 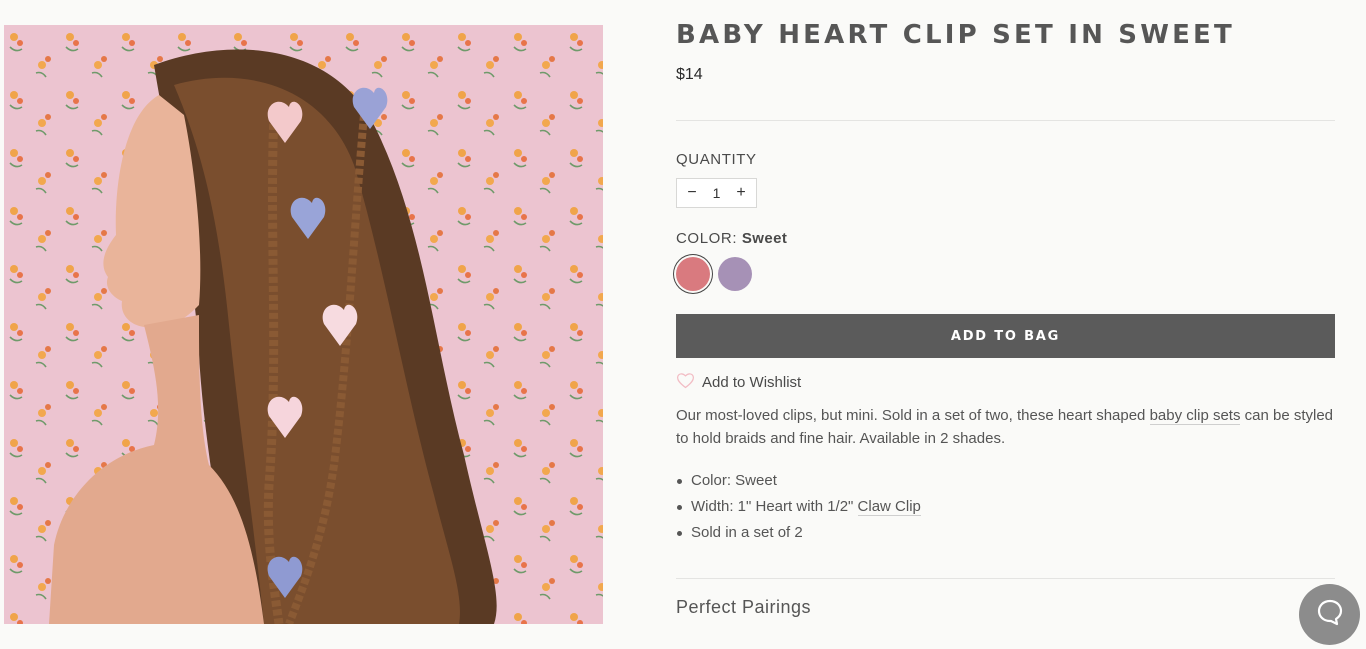 What do you see at coordinates (692, 193) in the screenshot?
I see `decrement-button: −` at bounding box center [692, 193].